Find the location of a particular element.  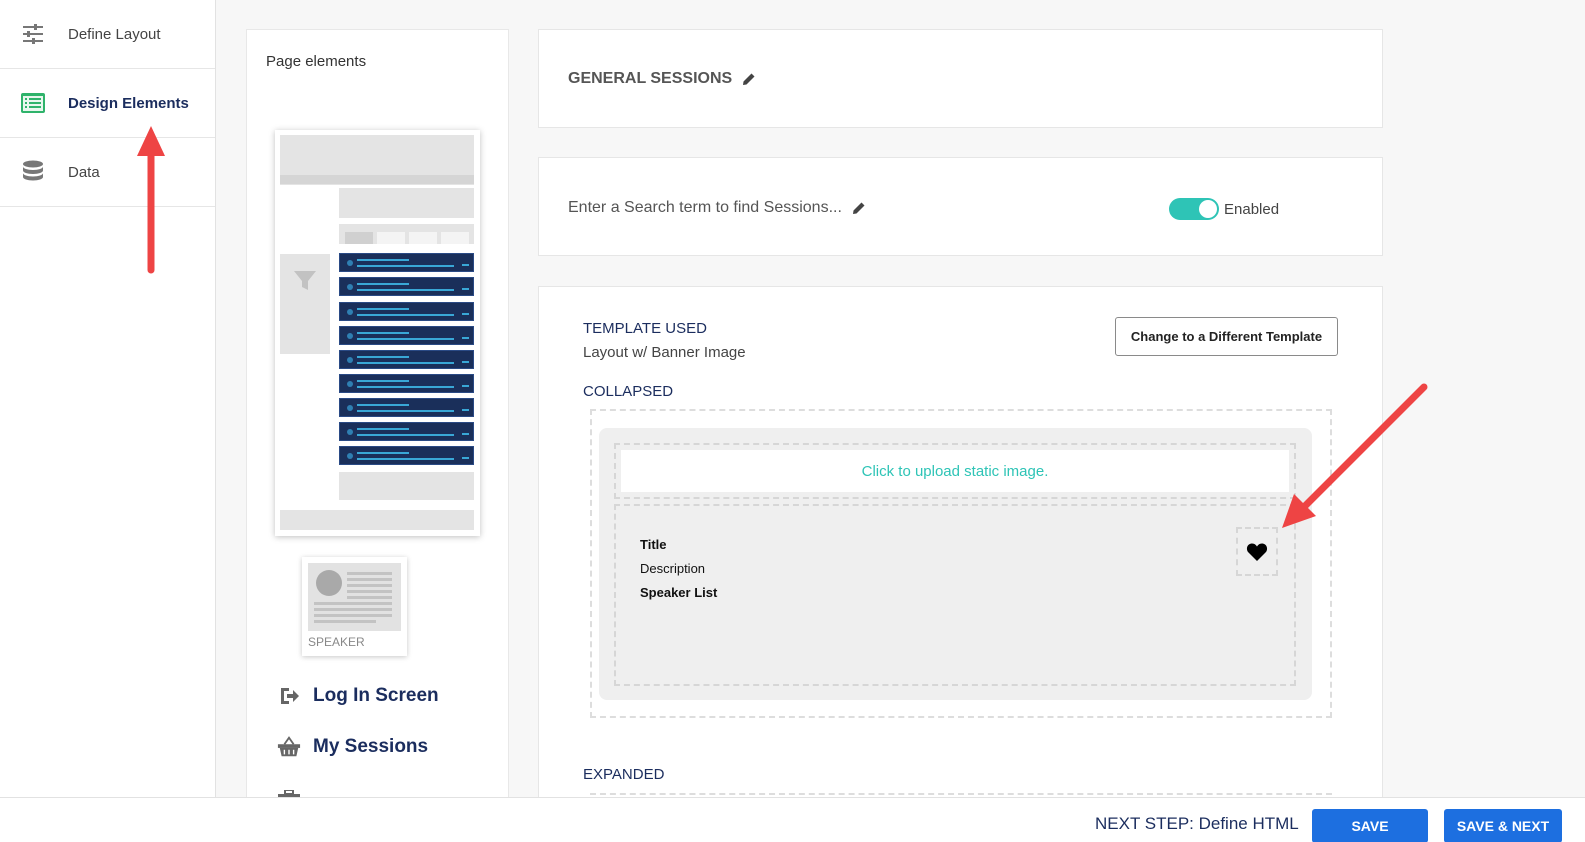

speaker-label: SPEAKER is located at coordinates (336, 642).